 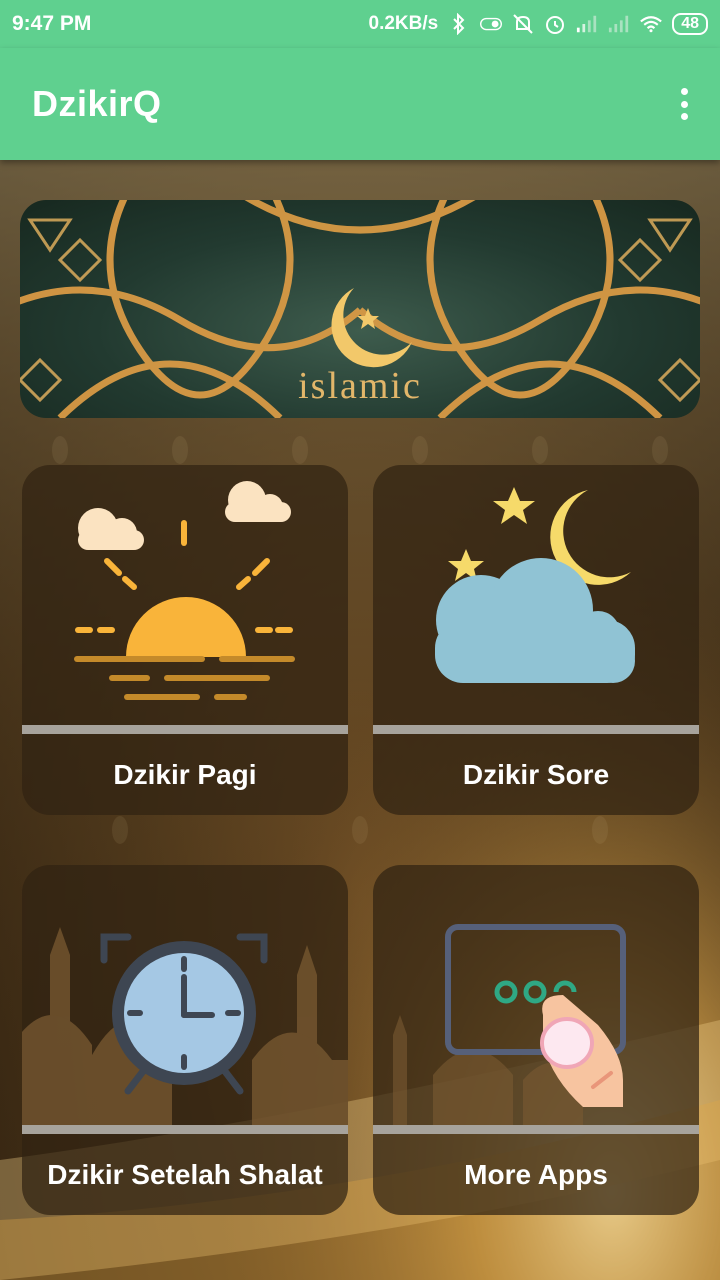 I want to click on card-more-apps: More Apps, so click(x=536, y=1040).